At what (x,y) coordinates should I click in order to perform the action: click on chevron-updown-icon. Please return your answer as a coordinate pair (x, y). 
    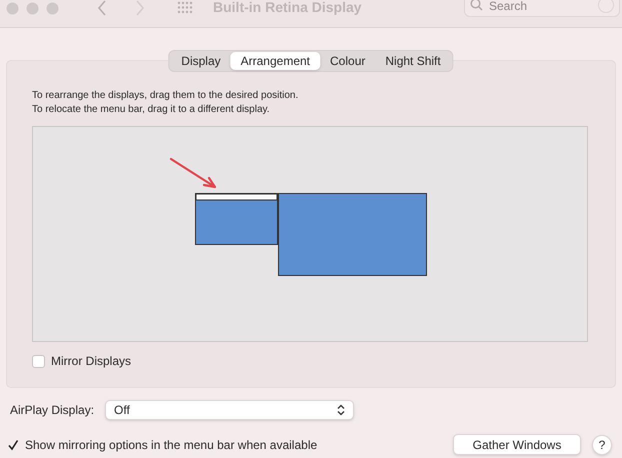
    Looking at the image, I should click on (341, 410).